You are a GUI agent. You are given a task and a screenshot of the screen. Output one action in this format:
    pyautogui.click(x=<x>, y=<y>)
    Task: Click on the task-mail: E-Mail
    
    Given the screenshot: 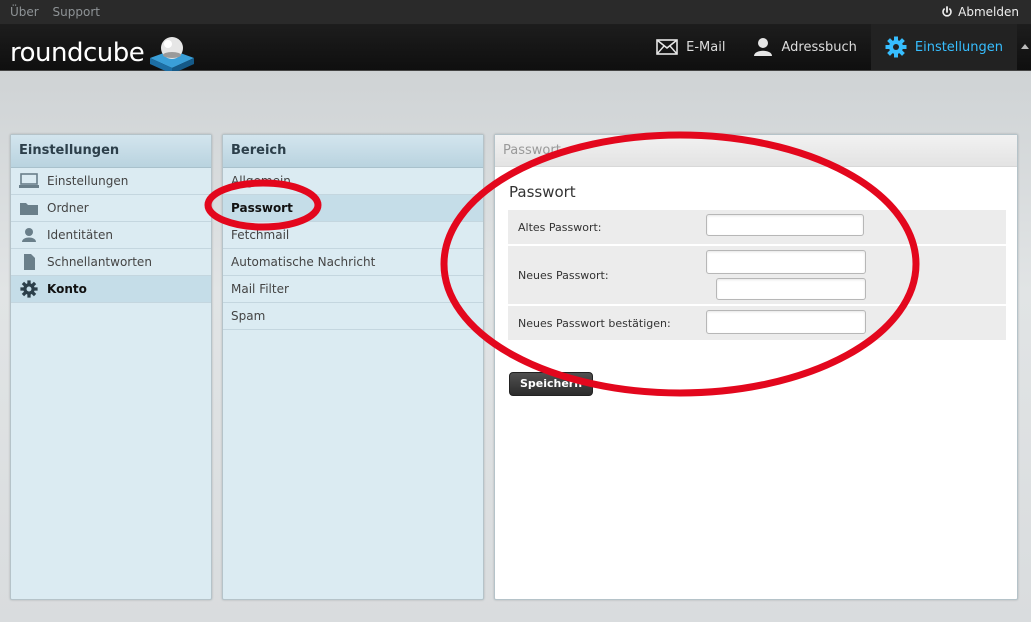 What is the action you would take?
    pyautogui.click(x=690, y=47)
    